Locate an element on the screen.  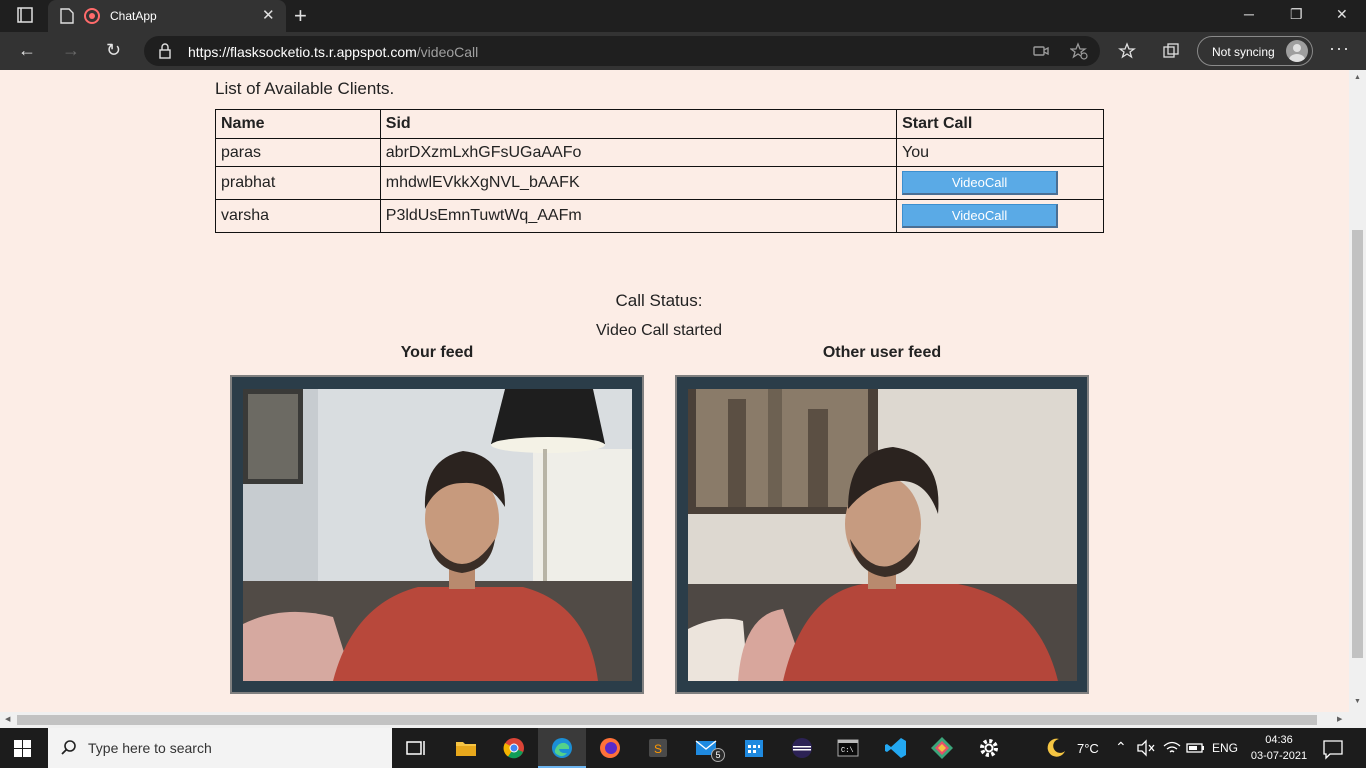
browser-titlebar: ChatApp ✕ + ─ ❐ ✕ is located at coordinates (683, 16).